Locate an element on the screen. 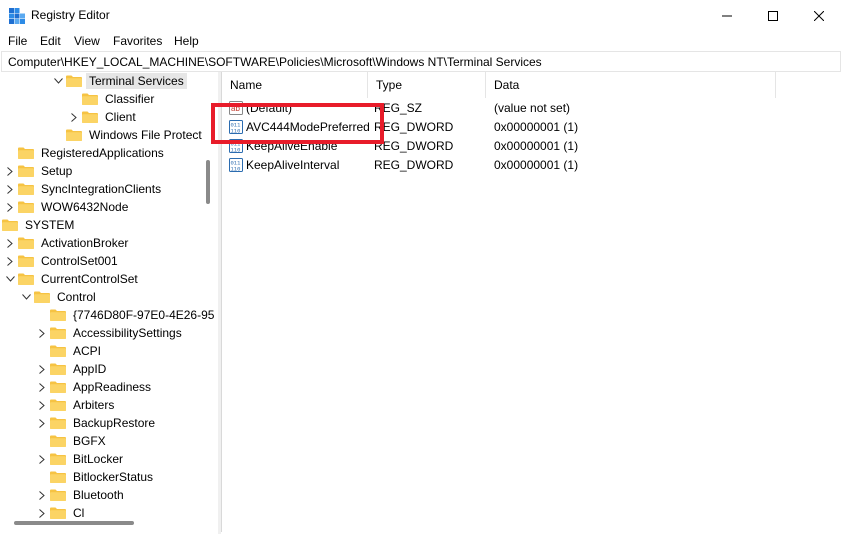 The image size is (842, 534). tree-item: AppID is located at coordinates (74, 369).